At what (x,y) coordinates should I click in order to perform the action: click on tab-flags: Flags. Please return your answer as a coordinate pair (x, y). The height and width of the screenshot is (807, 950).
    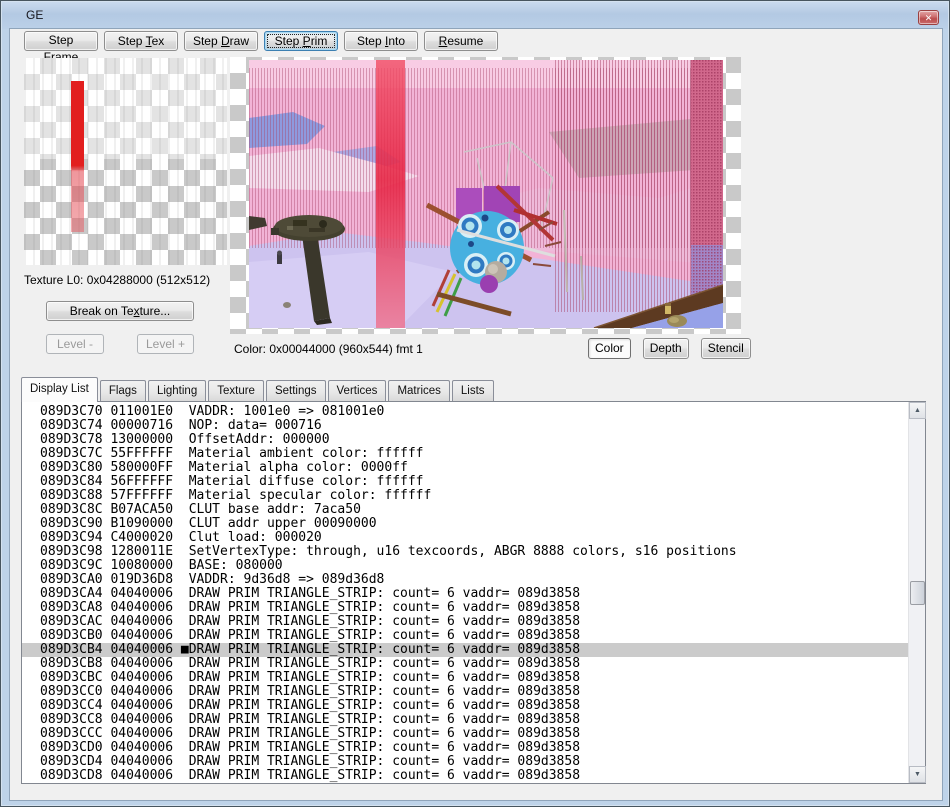
    Looking at the image, I should click on (122, 390).